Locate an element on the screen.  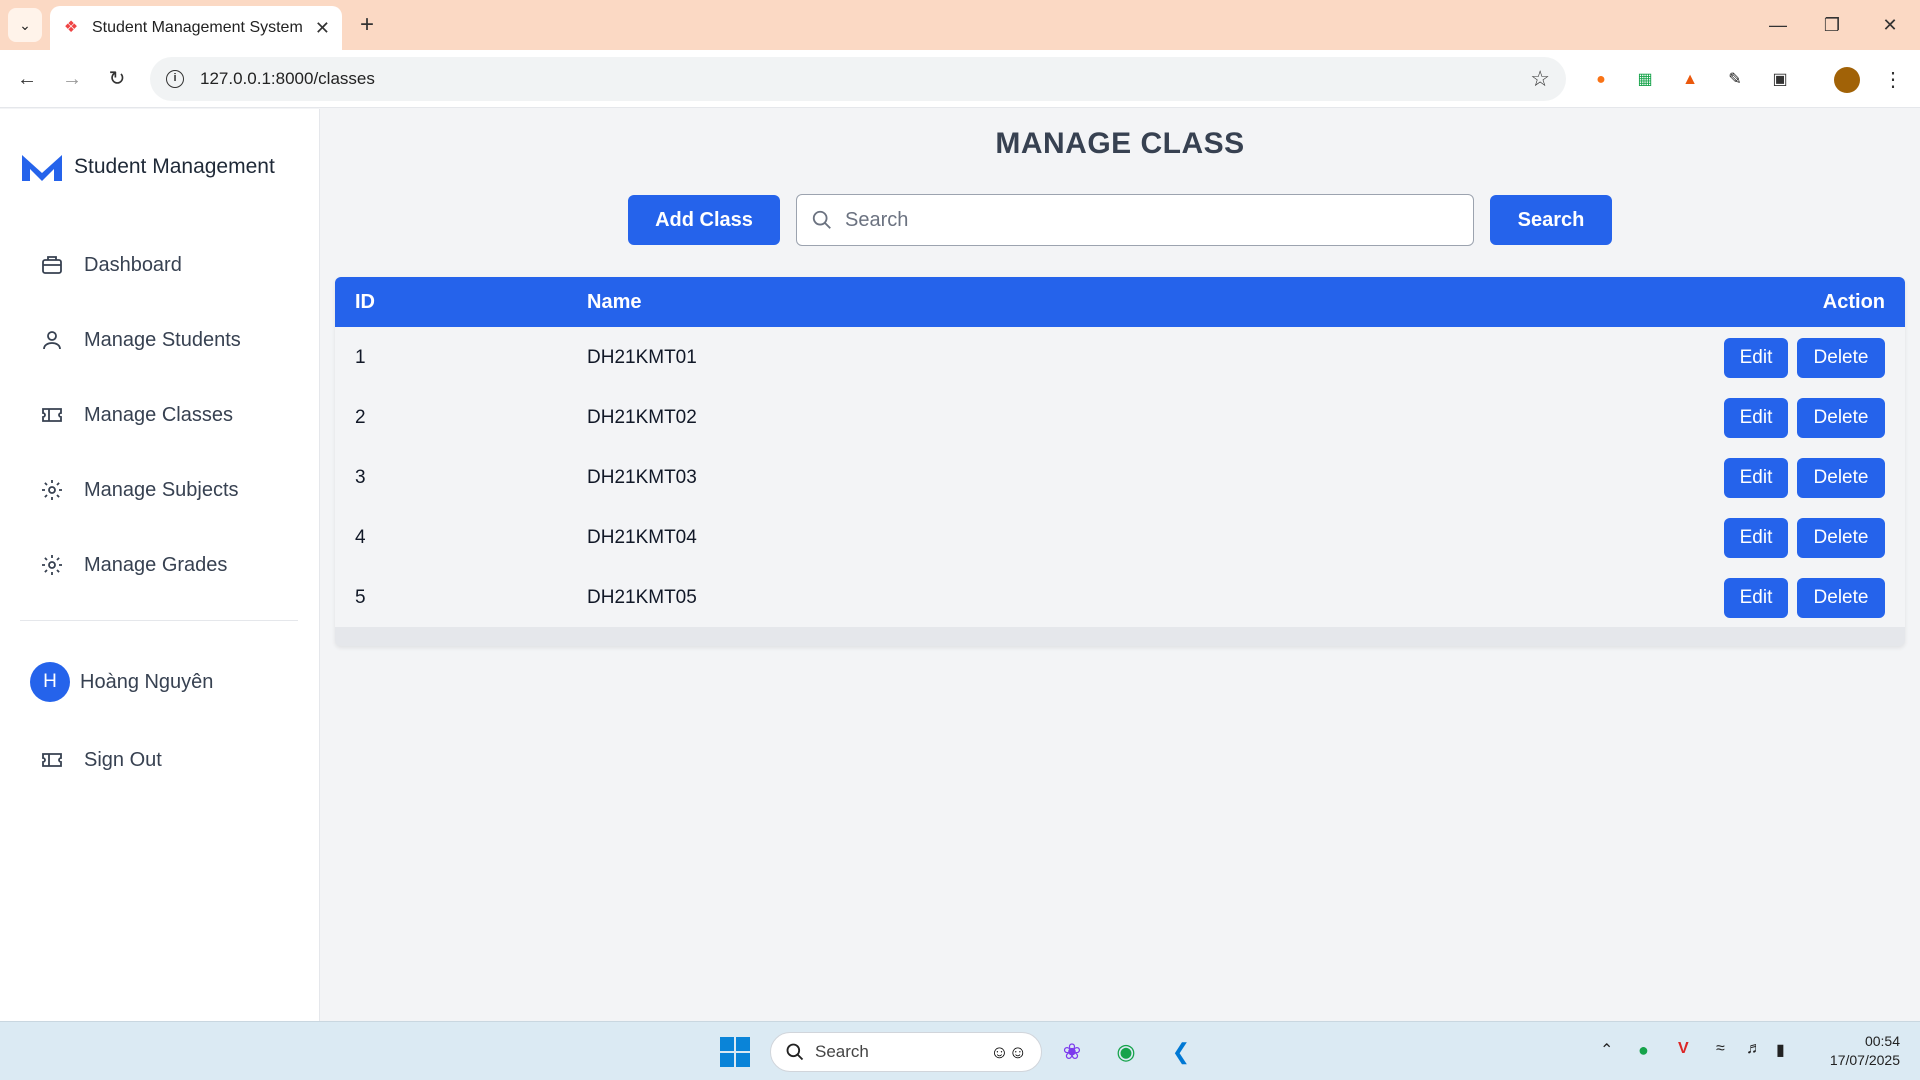
sidebar-item-label: Dashboard is located at coordinates (133, 264).